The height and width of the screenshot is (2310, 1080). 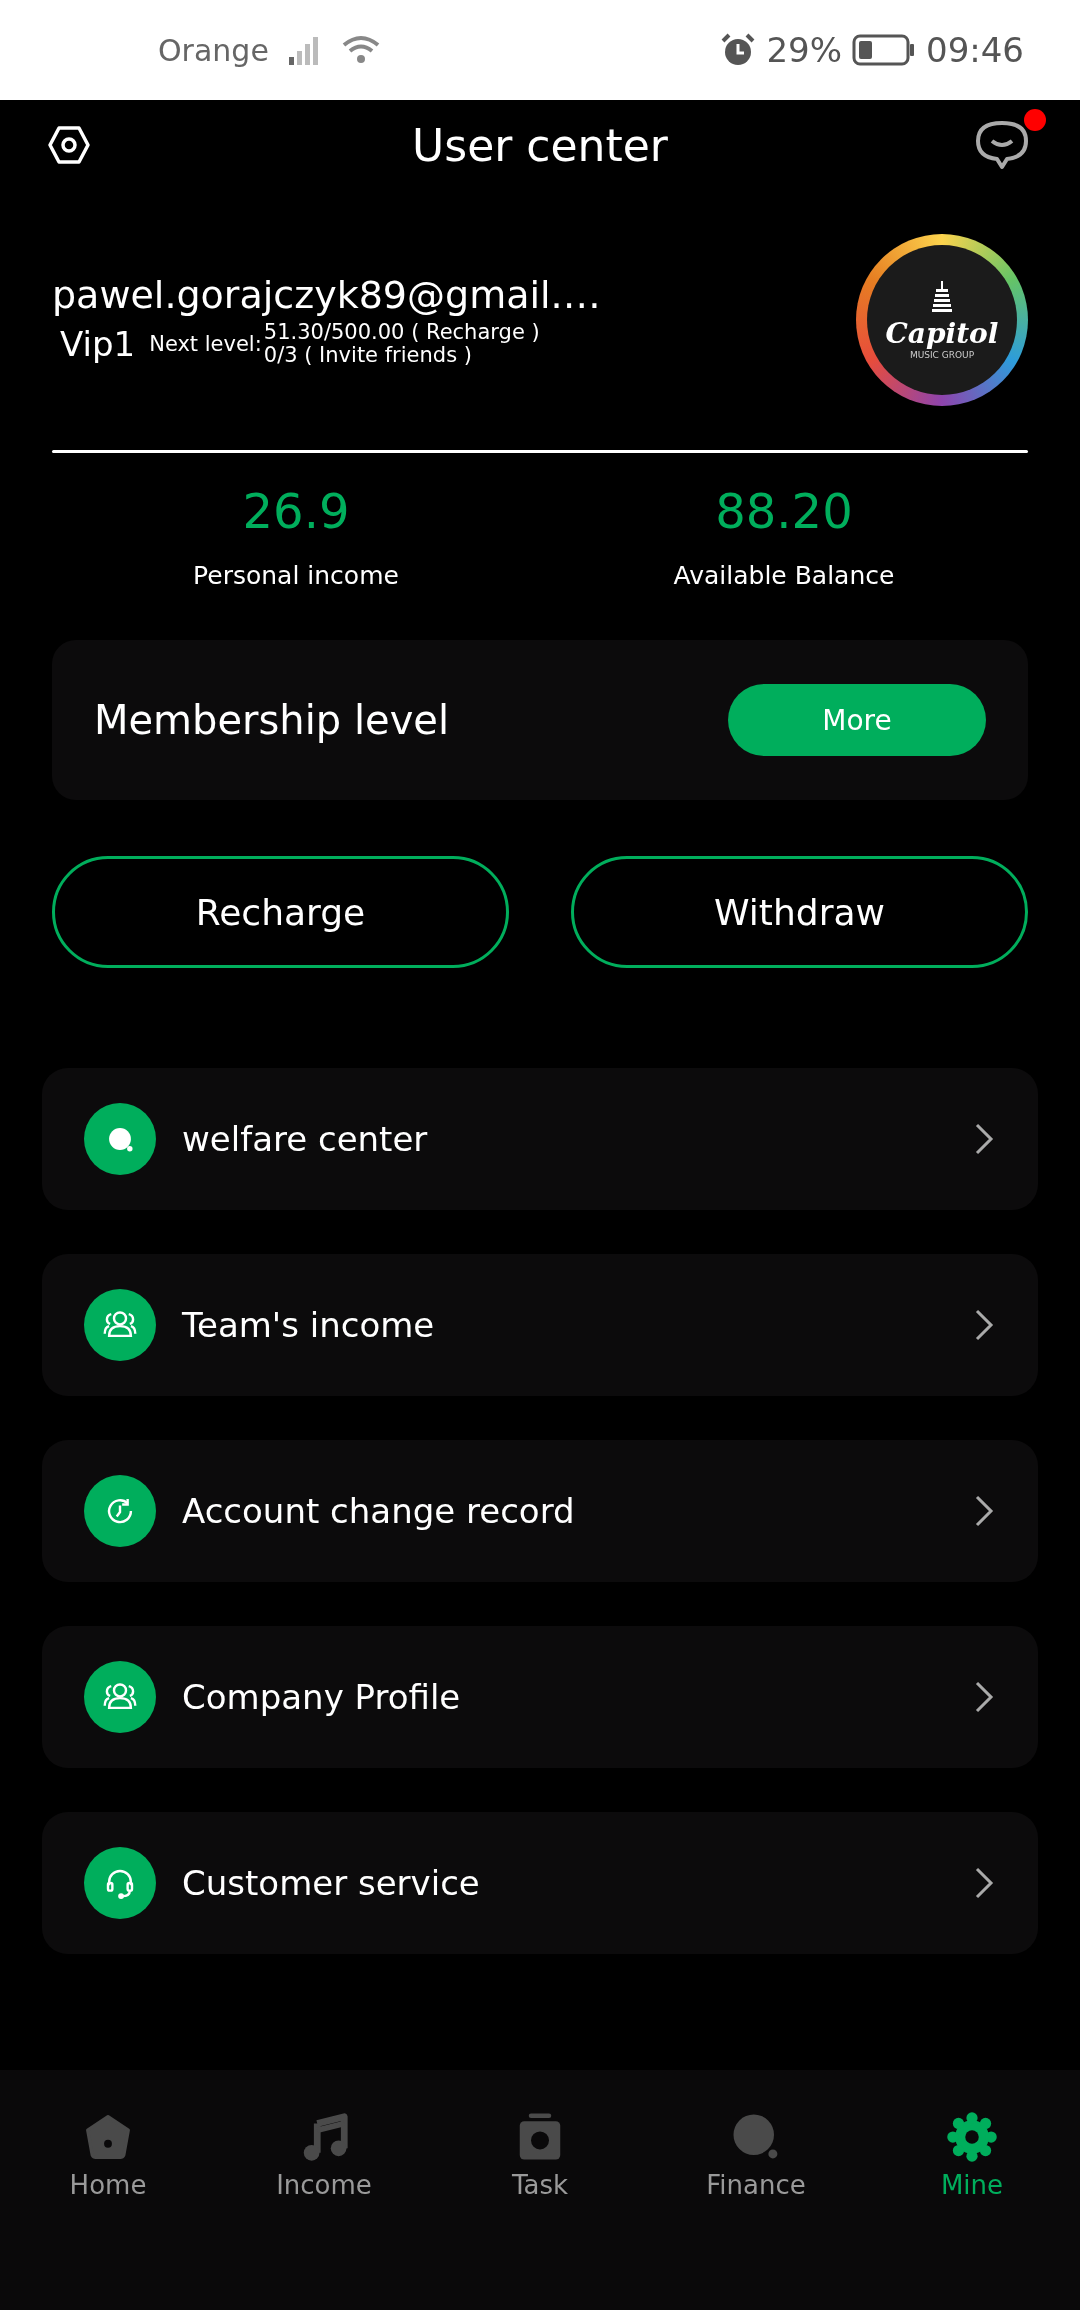 I want to click on settings-icon, so click(x=69, y=145).